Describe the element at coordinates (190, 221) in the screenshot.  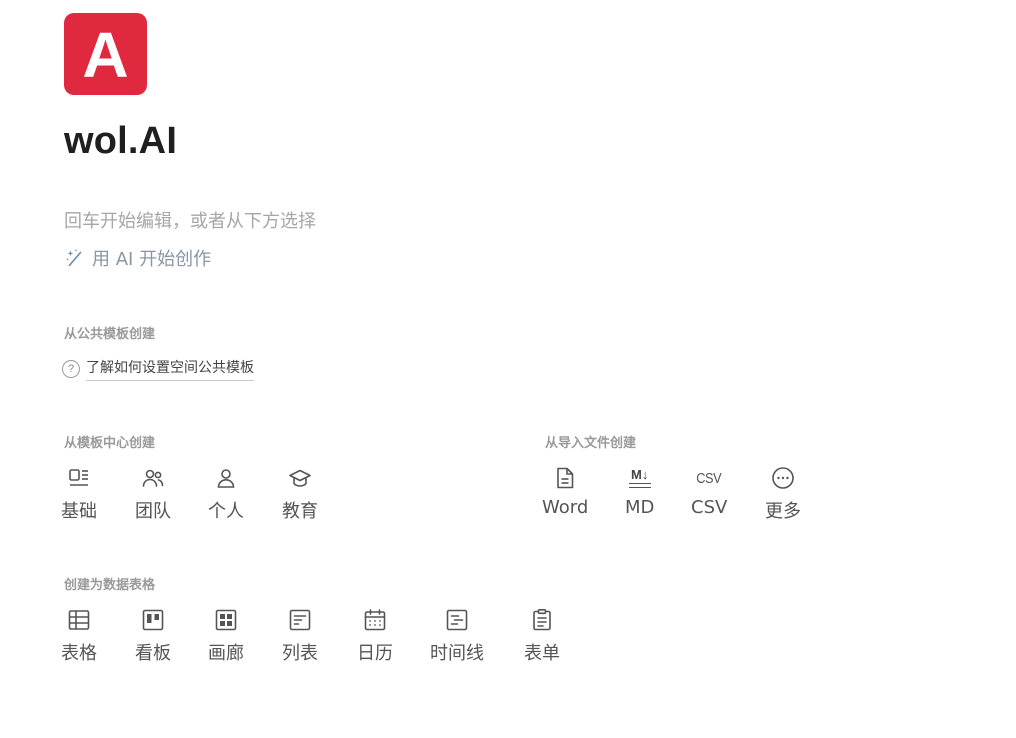
I see `empty-page-hint: 回车开始编辑，或者从下方选择` at that location.